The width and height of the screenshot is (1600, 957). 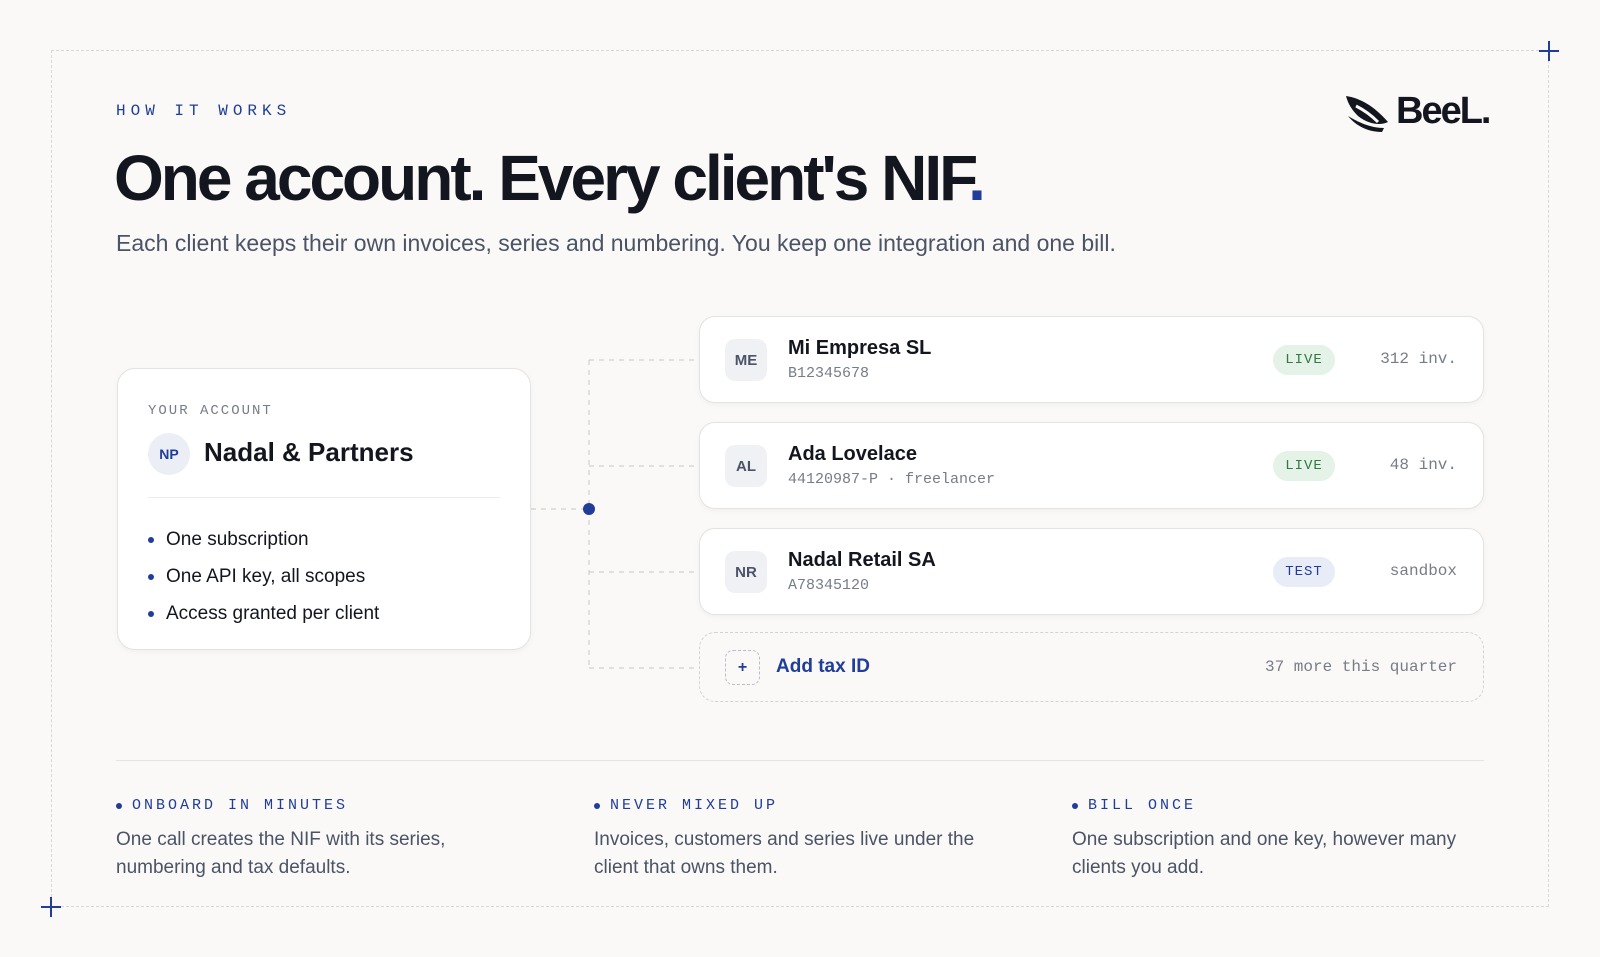 What do you see at coordinates (829, 373) in the screenshot?
I see `client-tax-id: B12345678` at bounding box center [829, 373].